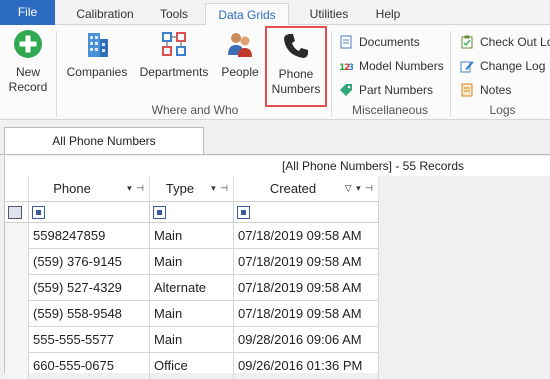  What do you see at coordinates (296, 89) in the screenshot?
I see `phone-numbers-label-2: Numbers` at bounding box center [296, 89].